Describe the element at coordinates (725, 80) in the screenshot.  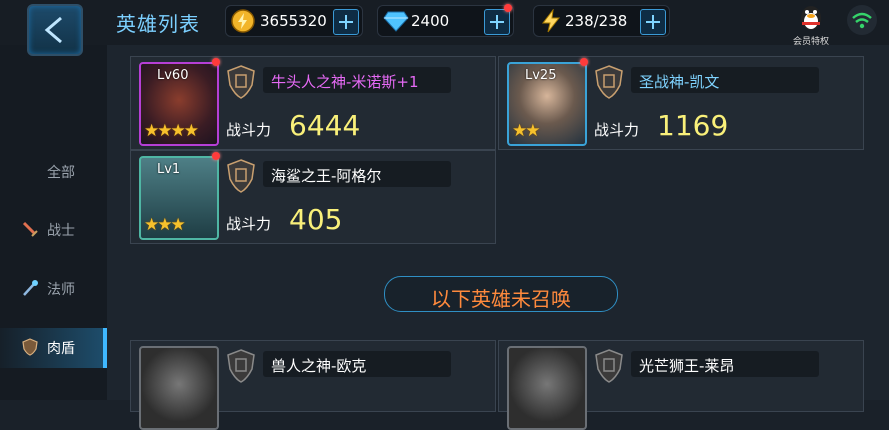
I see `hero-name-bar: 圣战神-凯文` at that location.